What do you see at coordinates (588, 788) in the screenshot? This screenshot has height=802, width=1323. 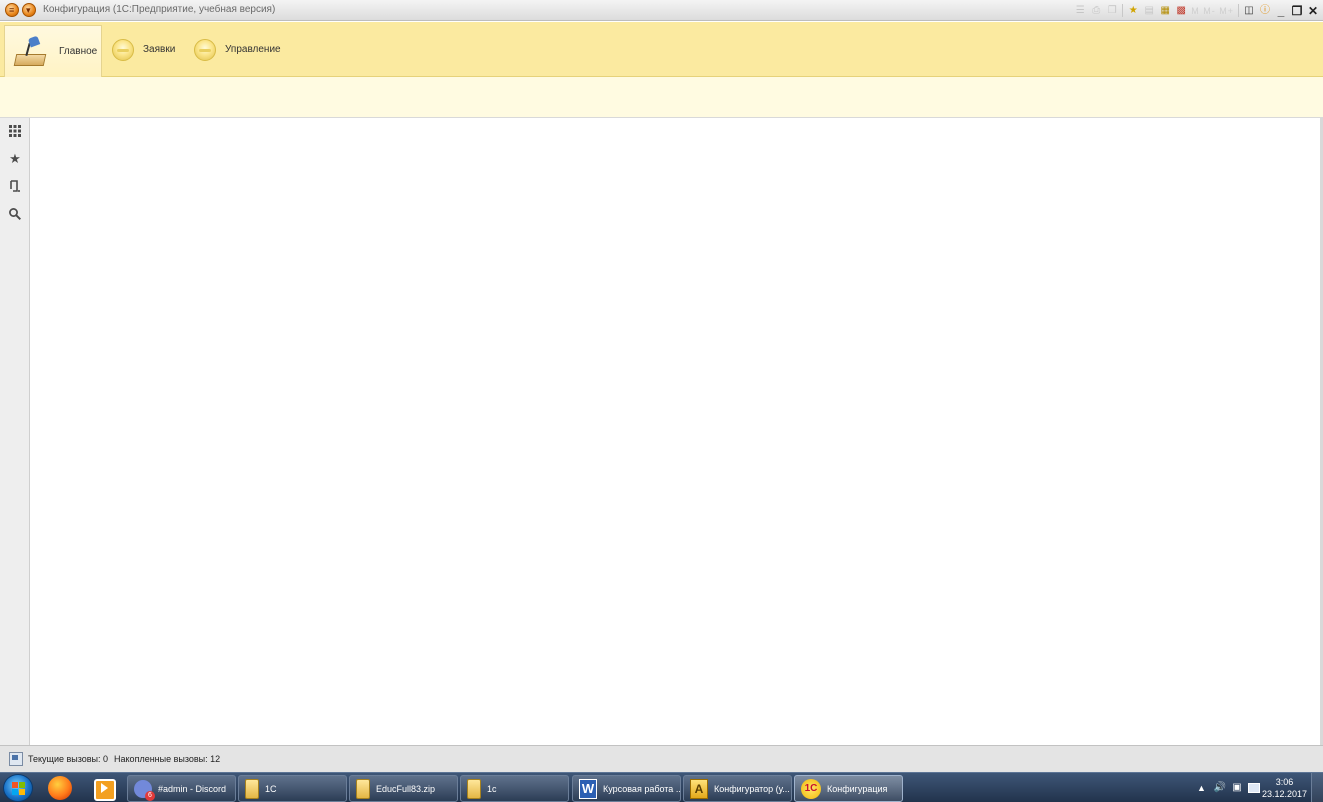 I see `word-icon: W` at bounding box center [588, 788].